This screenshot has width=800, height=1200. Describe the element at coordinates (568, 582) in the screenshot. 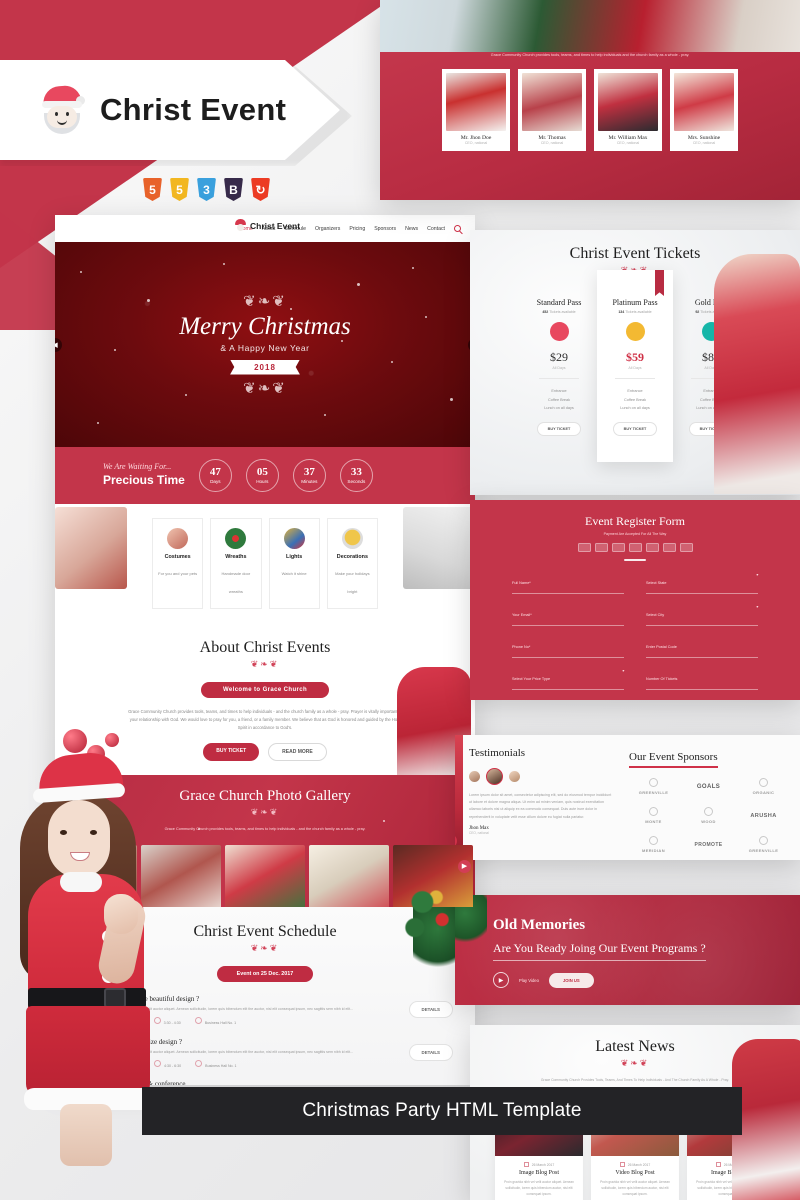

I see `full-name-field: Full Name*` at that location.